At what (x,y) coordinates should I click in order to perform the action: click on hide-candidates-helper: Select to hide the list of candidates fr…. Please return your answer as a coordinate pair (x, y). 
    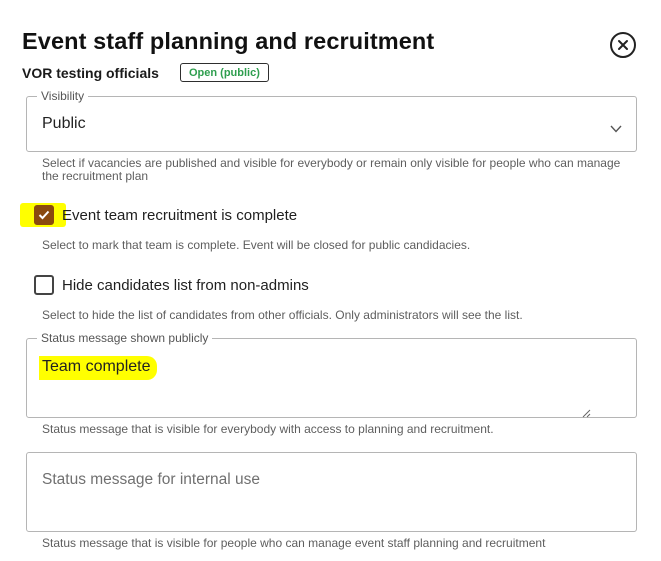
    Looking at the image, I should click on (282, 315).